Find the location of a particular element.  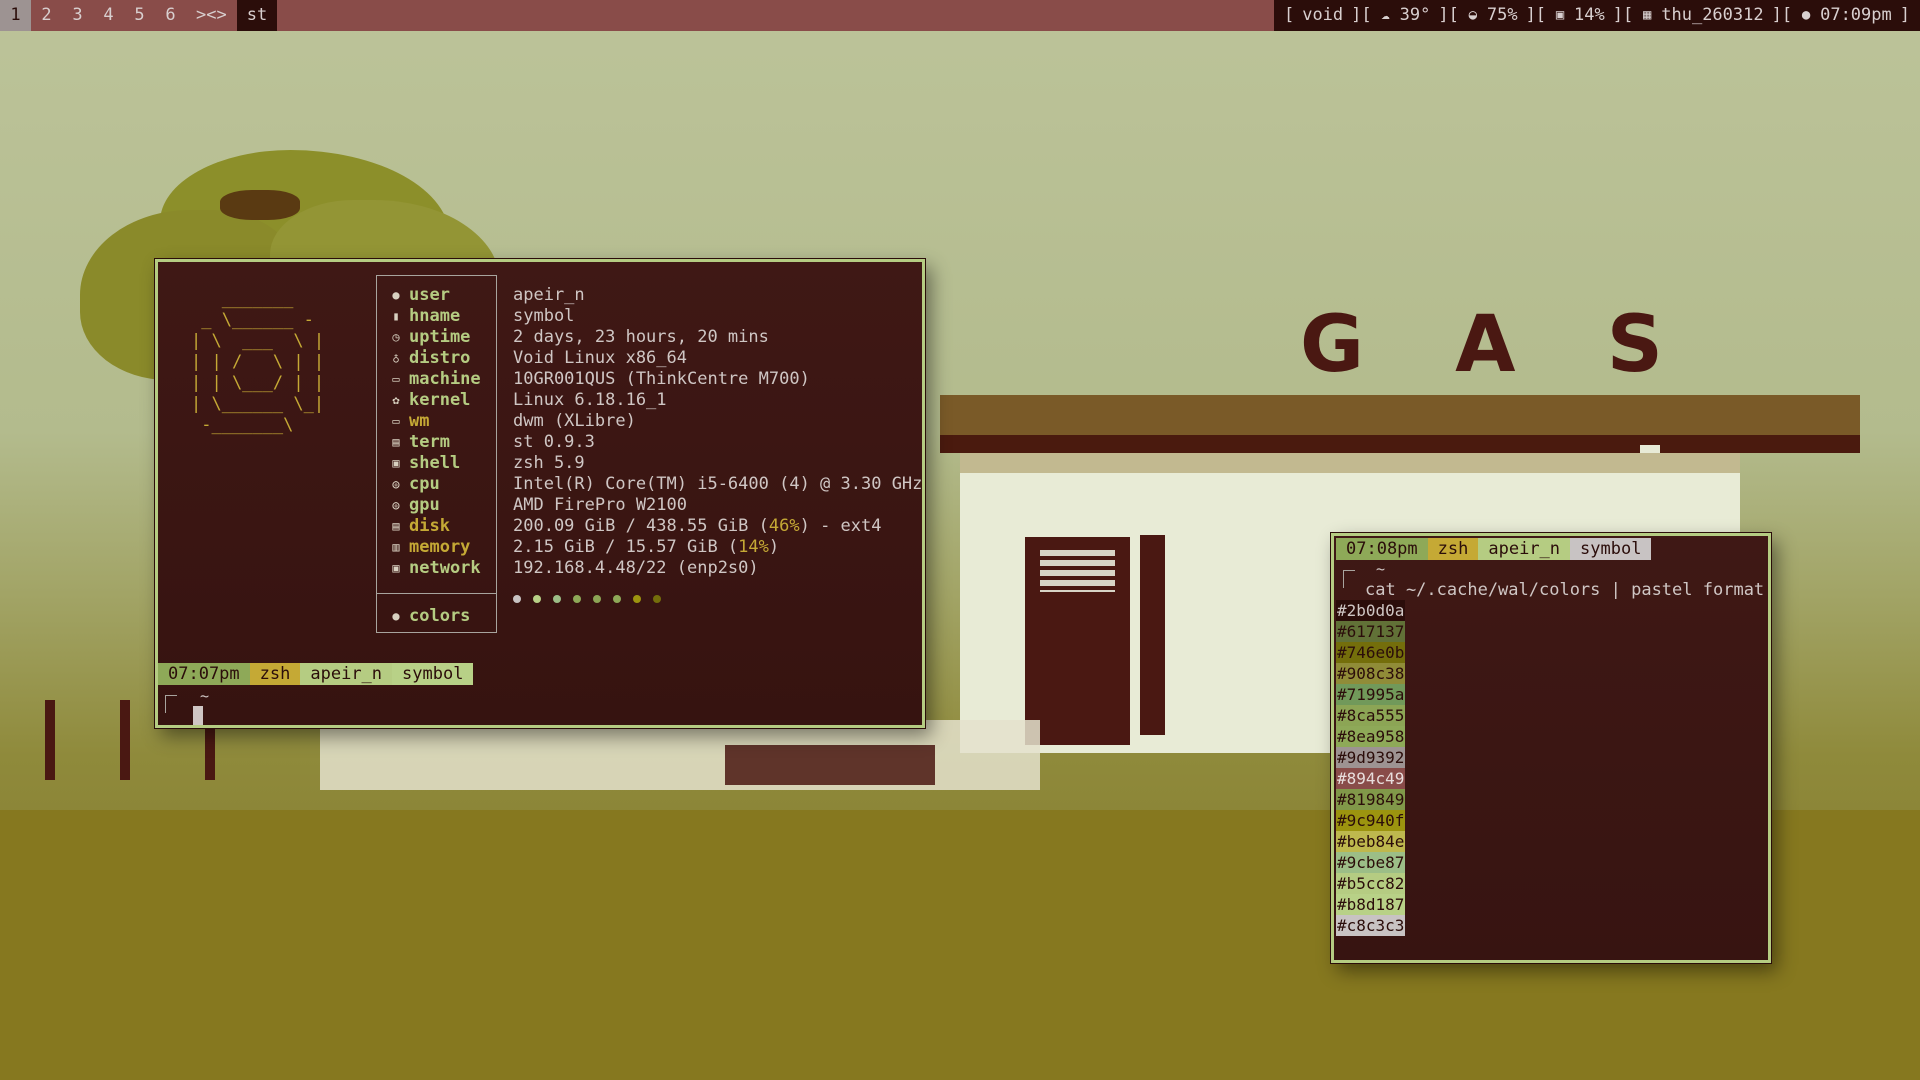

window-title: st is located at coordinates (257, 15).